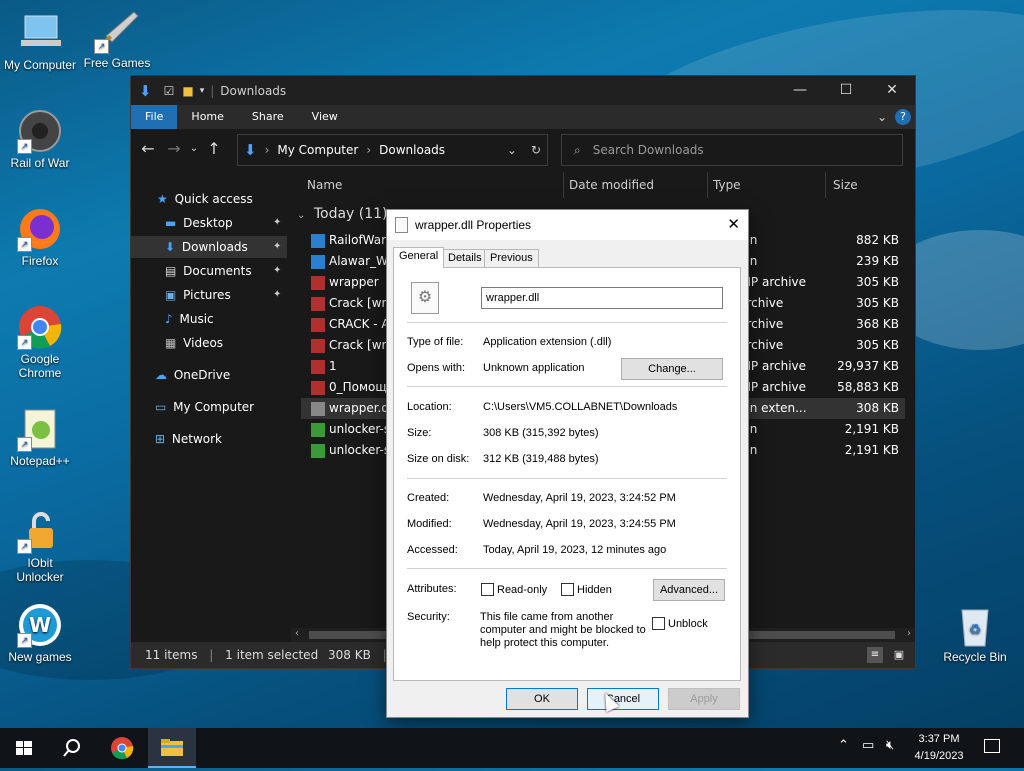 The width and height of the screenshot is (1024, 771). I want to click on dialog-title: wrapper.dll Properties, so click(473, 225).